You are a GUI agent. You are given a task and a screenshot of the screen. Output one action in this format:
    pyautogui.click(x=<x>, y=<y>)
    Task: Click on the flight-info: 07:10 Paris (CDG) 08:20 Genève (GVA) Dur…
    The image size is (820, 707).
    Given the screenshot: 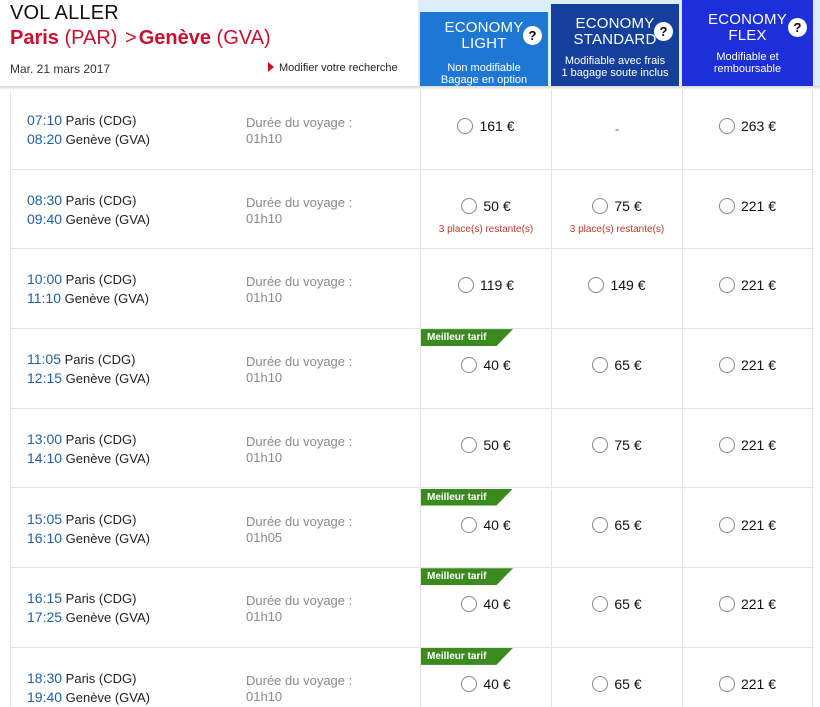 What is the action you would take?
    pyautogui.click(x=215, y=129)
    